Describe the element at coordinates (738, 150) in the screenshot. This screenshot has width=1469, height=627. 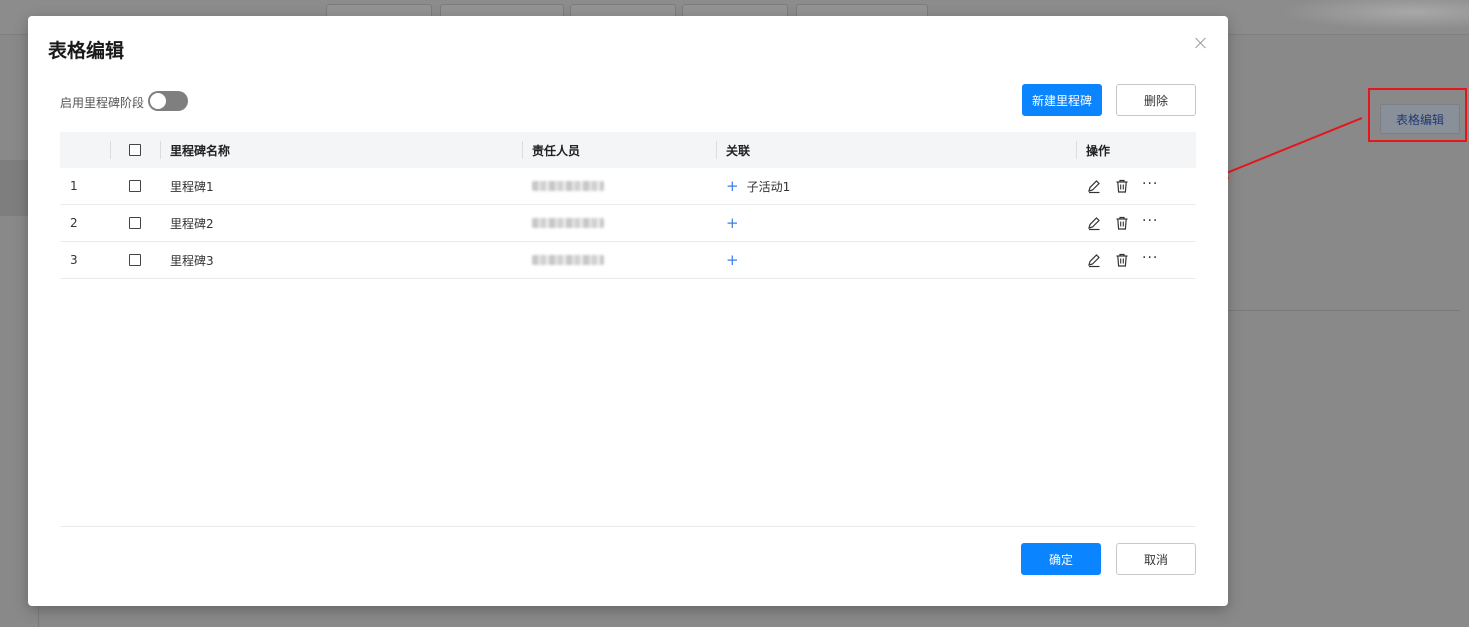
I see `column-header-link: 关联` at that location.